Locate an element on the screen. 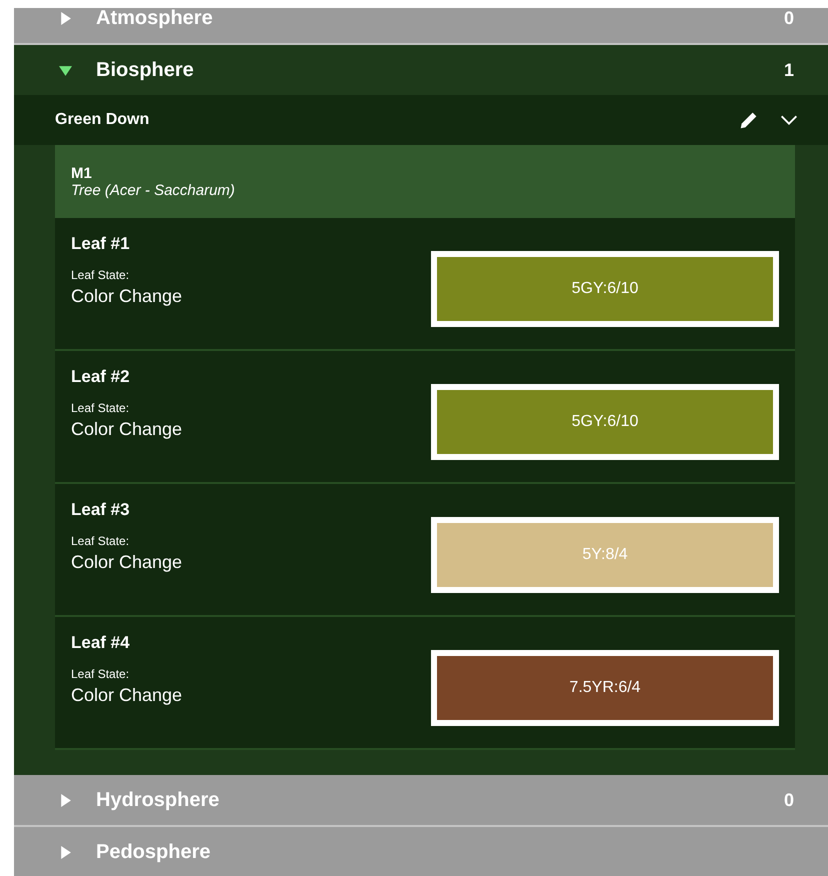  section-header: Atmosphere 0 is located at coordinates (421, 25).